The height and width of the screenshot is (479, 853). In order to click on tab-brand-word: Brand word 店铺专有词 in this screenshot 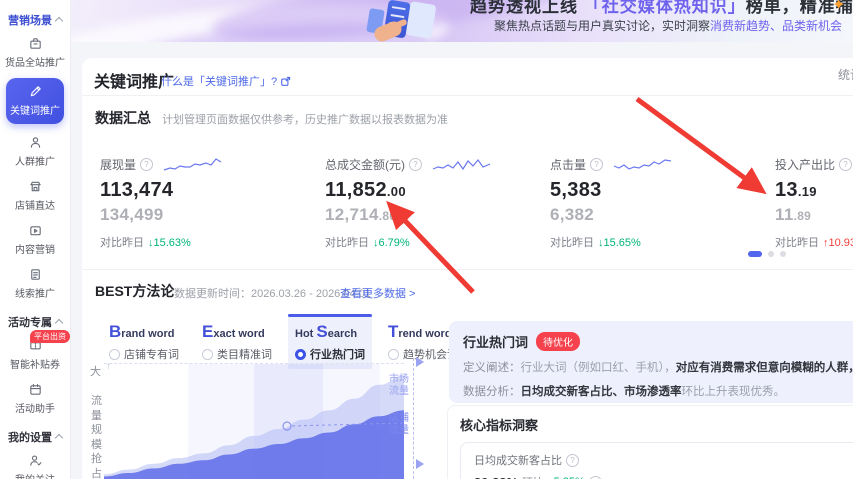, I will do `click(144, 341)`.